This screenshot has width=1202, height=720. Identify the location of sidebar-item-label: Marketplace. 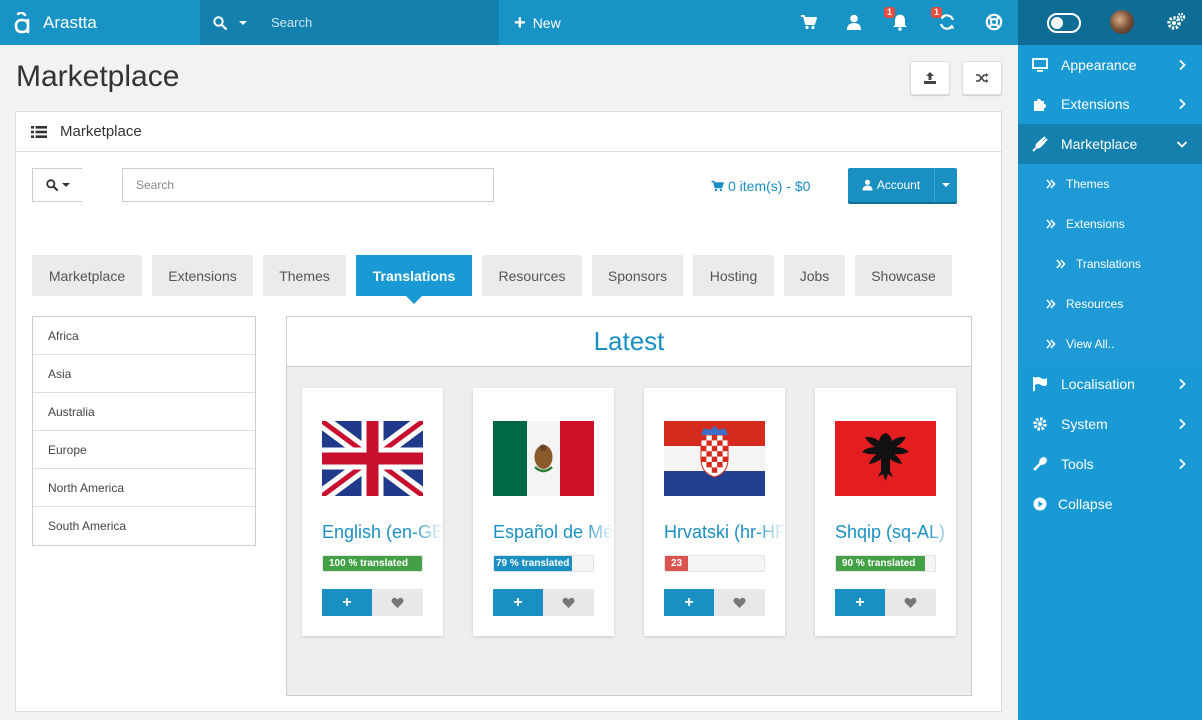
(1099, 144).